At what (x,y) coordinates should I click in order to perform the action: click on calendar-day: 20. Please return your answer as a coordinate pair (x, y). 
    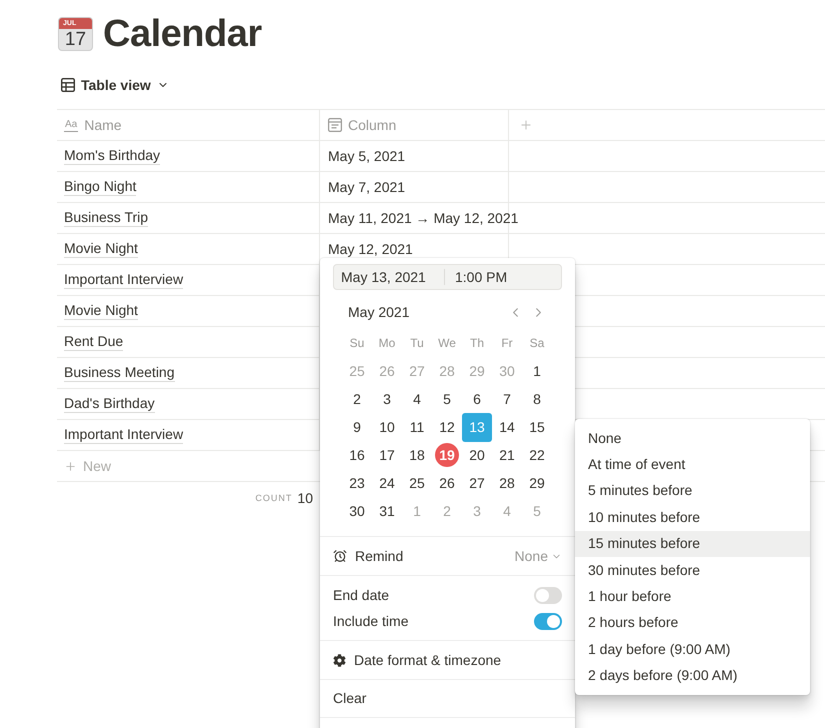
    Looking at the image, I should click on (477, 455).